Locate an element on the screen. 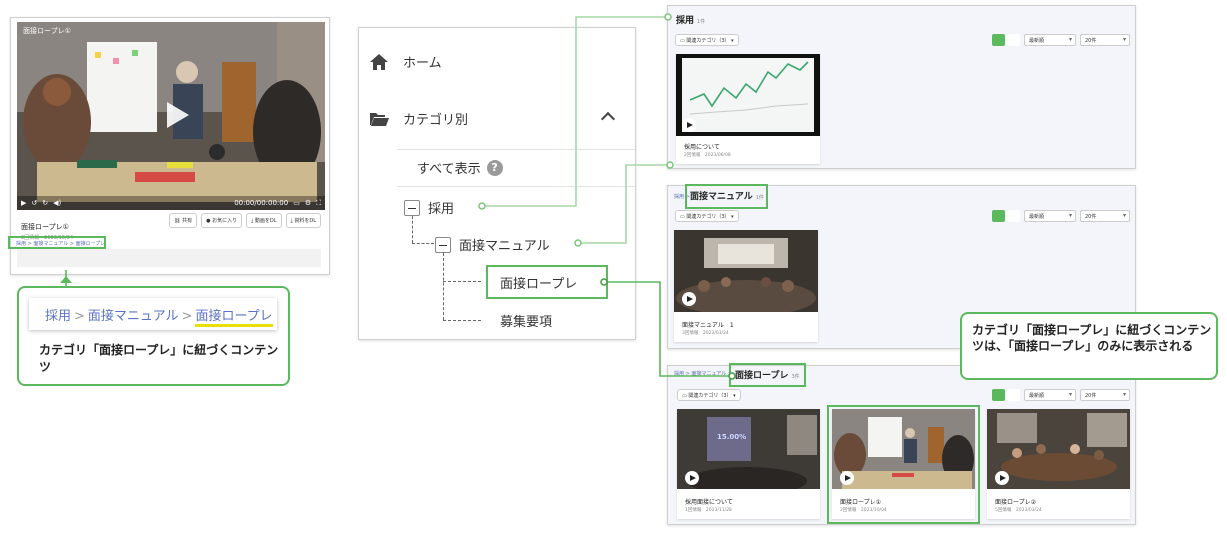 The height and width of the screenshot is (535, 1227). home-icon is located at coordinates (379, 61).